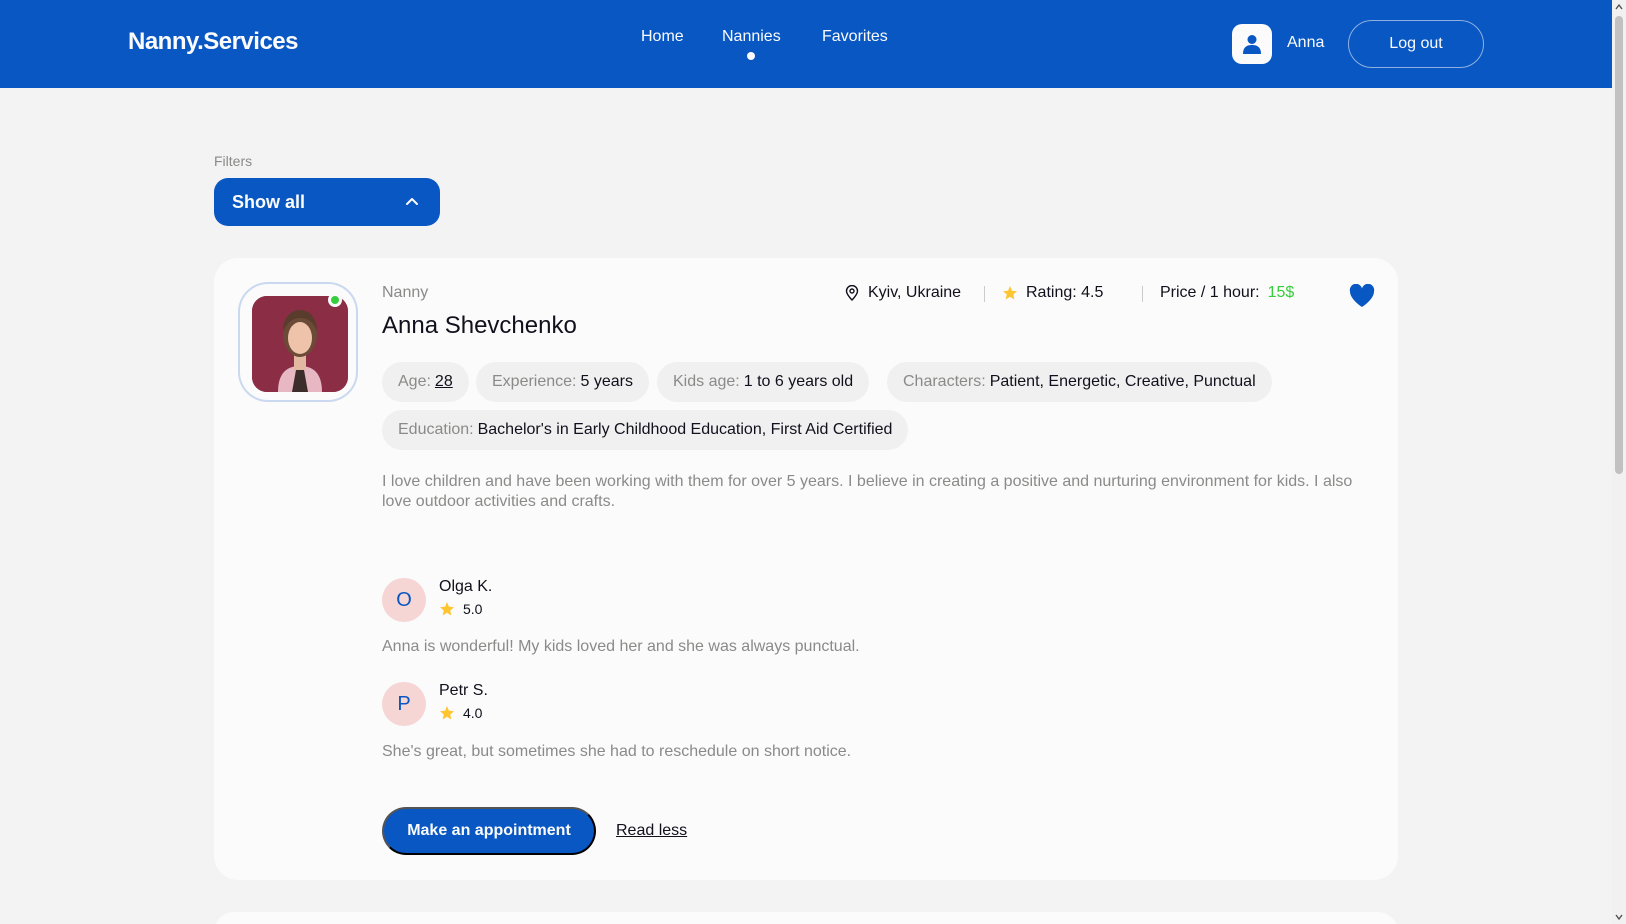  I want to click on nav-favorites: Favorites, so click(855, 37).